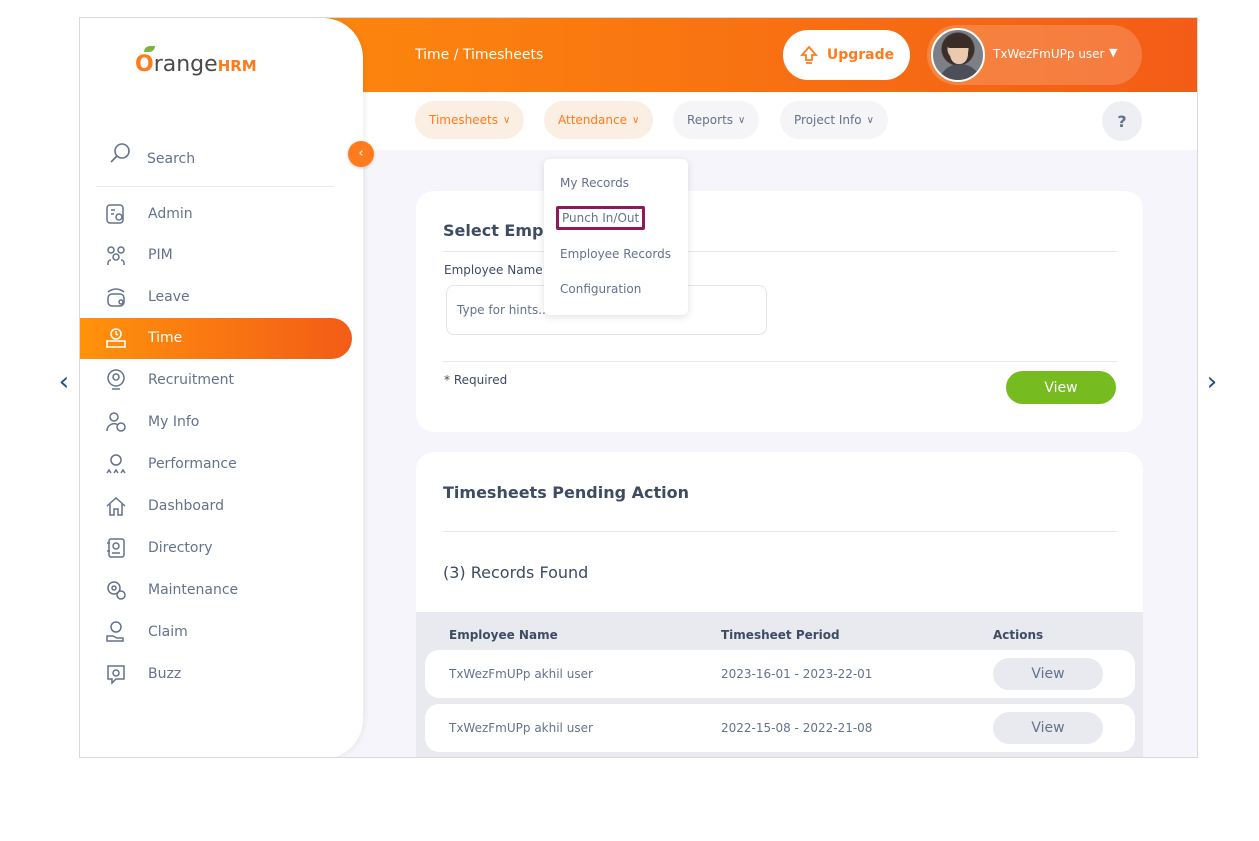 The height and width of the screenshot is (841, 1259). I want to click on brand-name: range, so click(185, 64).